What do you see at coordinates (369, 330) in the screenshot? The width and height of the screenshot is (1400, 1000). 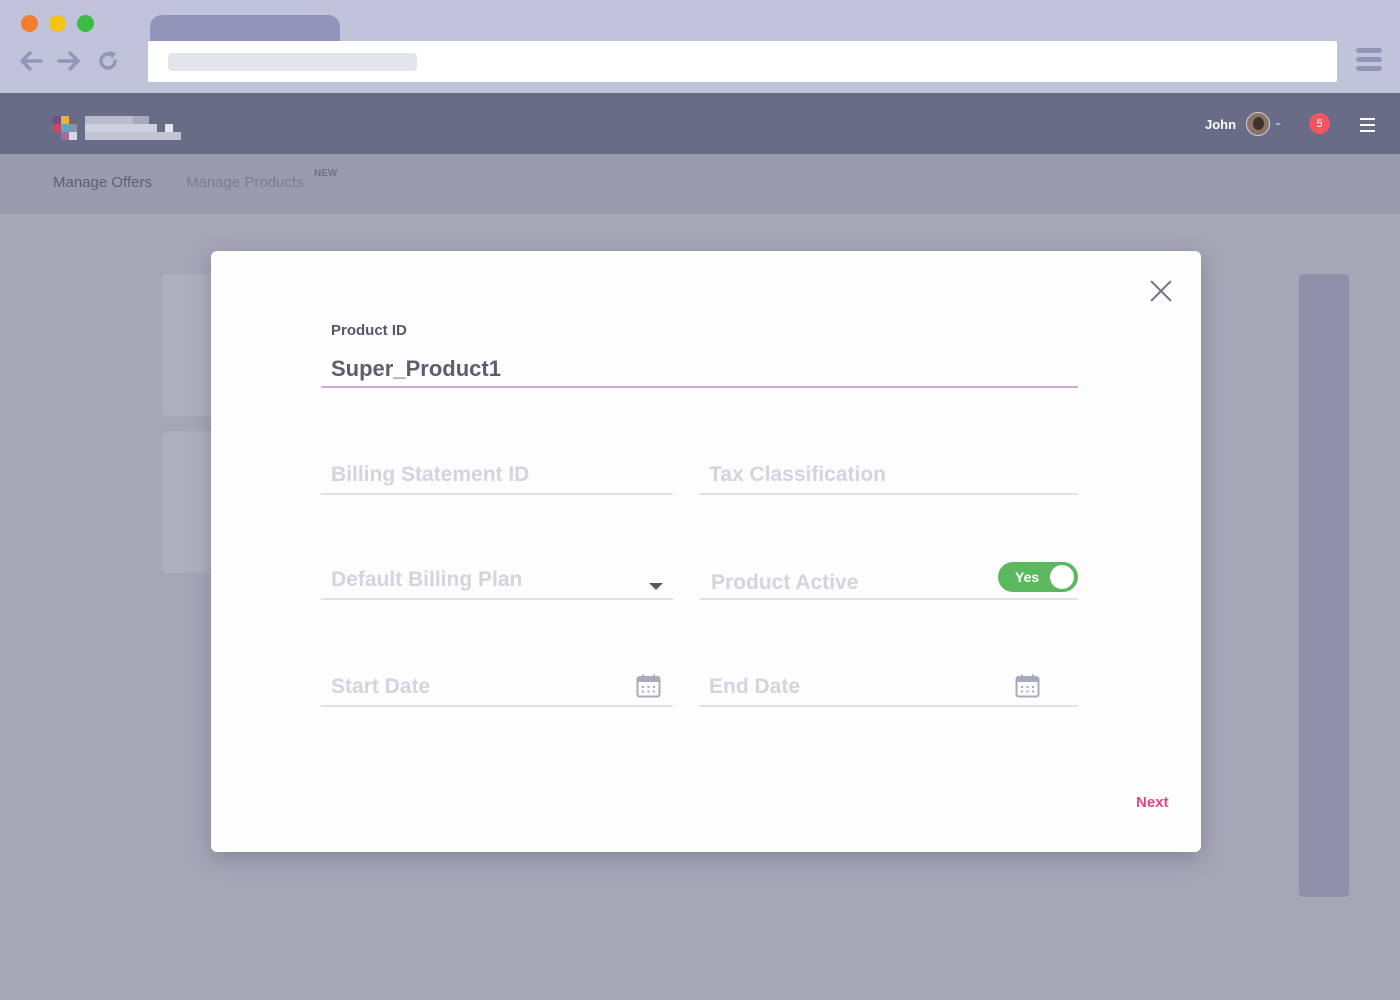 I see `product-id-label: Product ID` at bounding box center [369, 330].